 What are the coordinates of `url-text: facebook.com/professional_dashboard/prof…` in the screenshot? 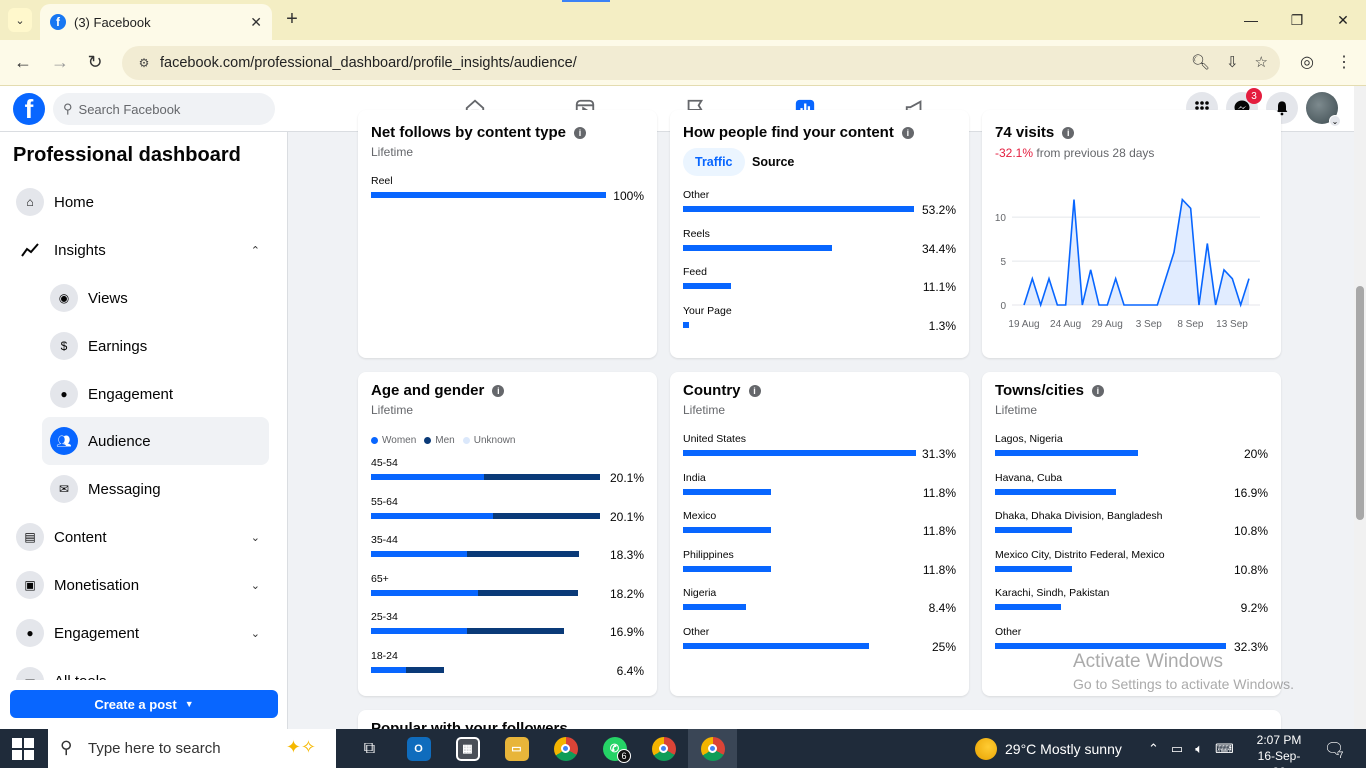 It's located at (368, 63).